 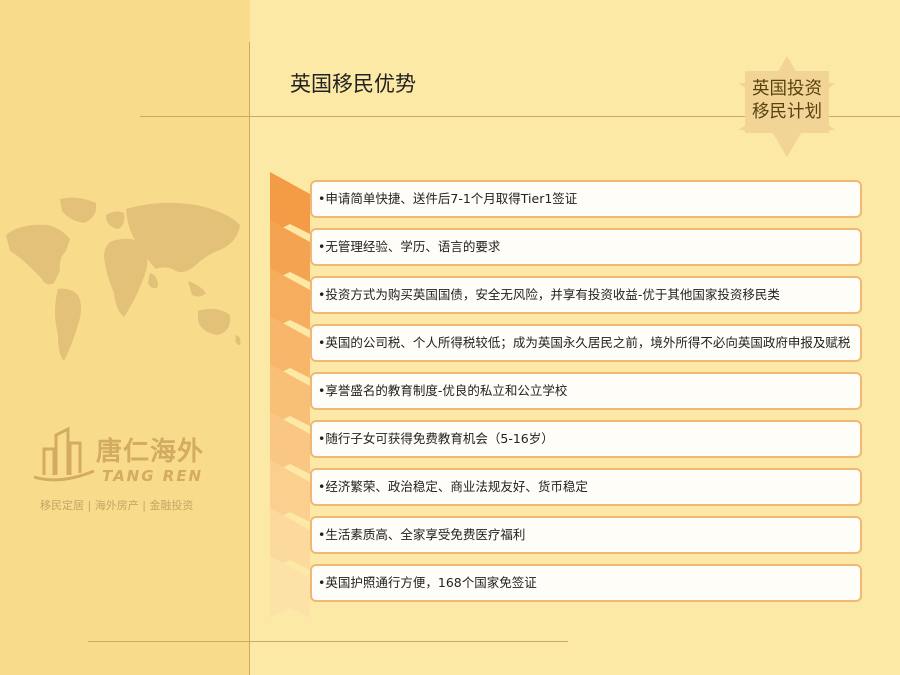 I want to click on advantage-box: •随行子女可获得免费教育机会（5-16岁）, so click(x=586, y=439).